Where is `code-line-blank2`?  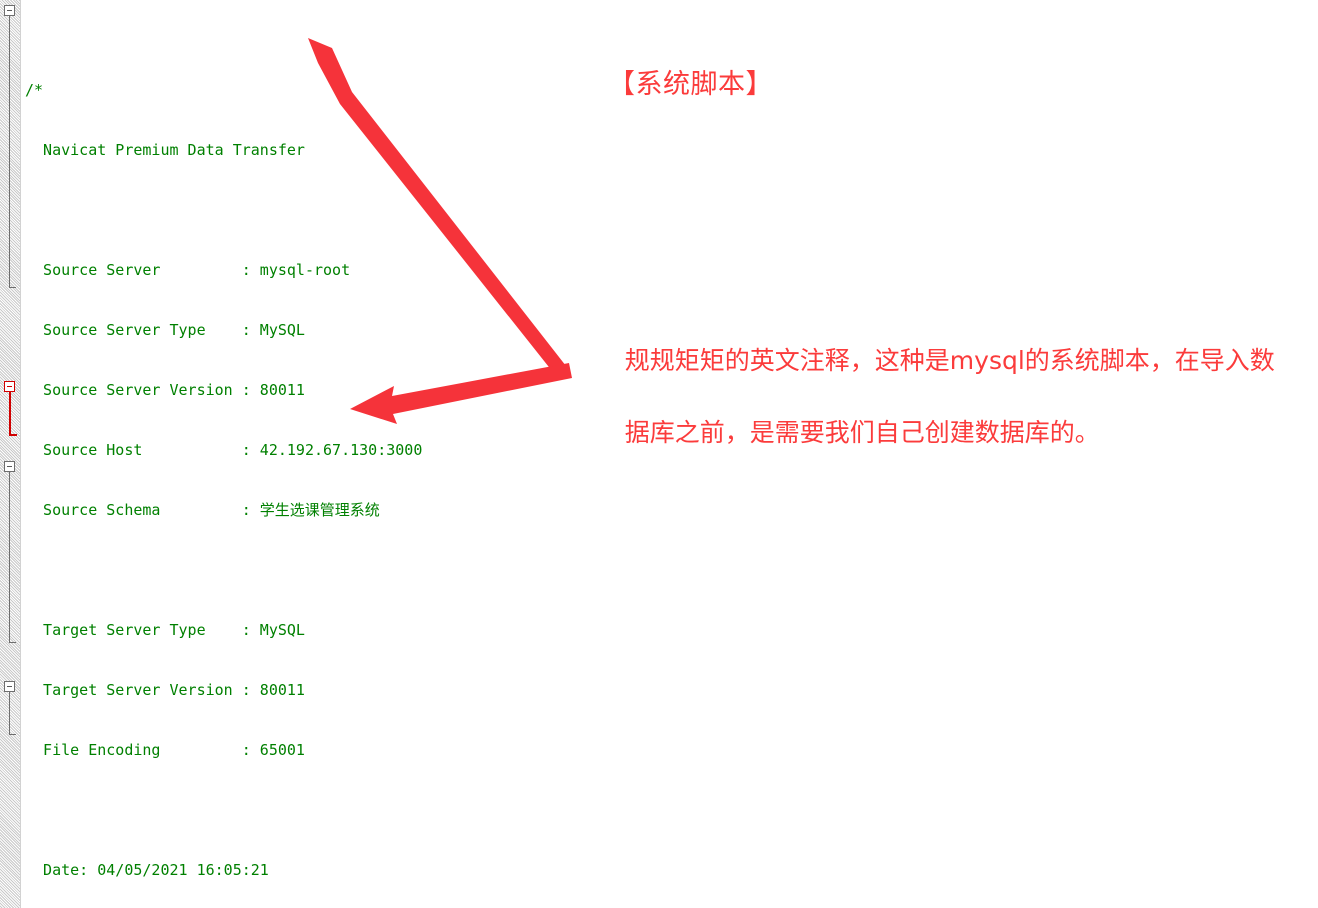
code-line-blank2 is located at coordinates (669, 570).